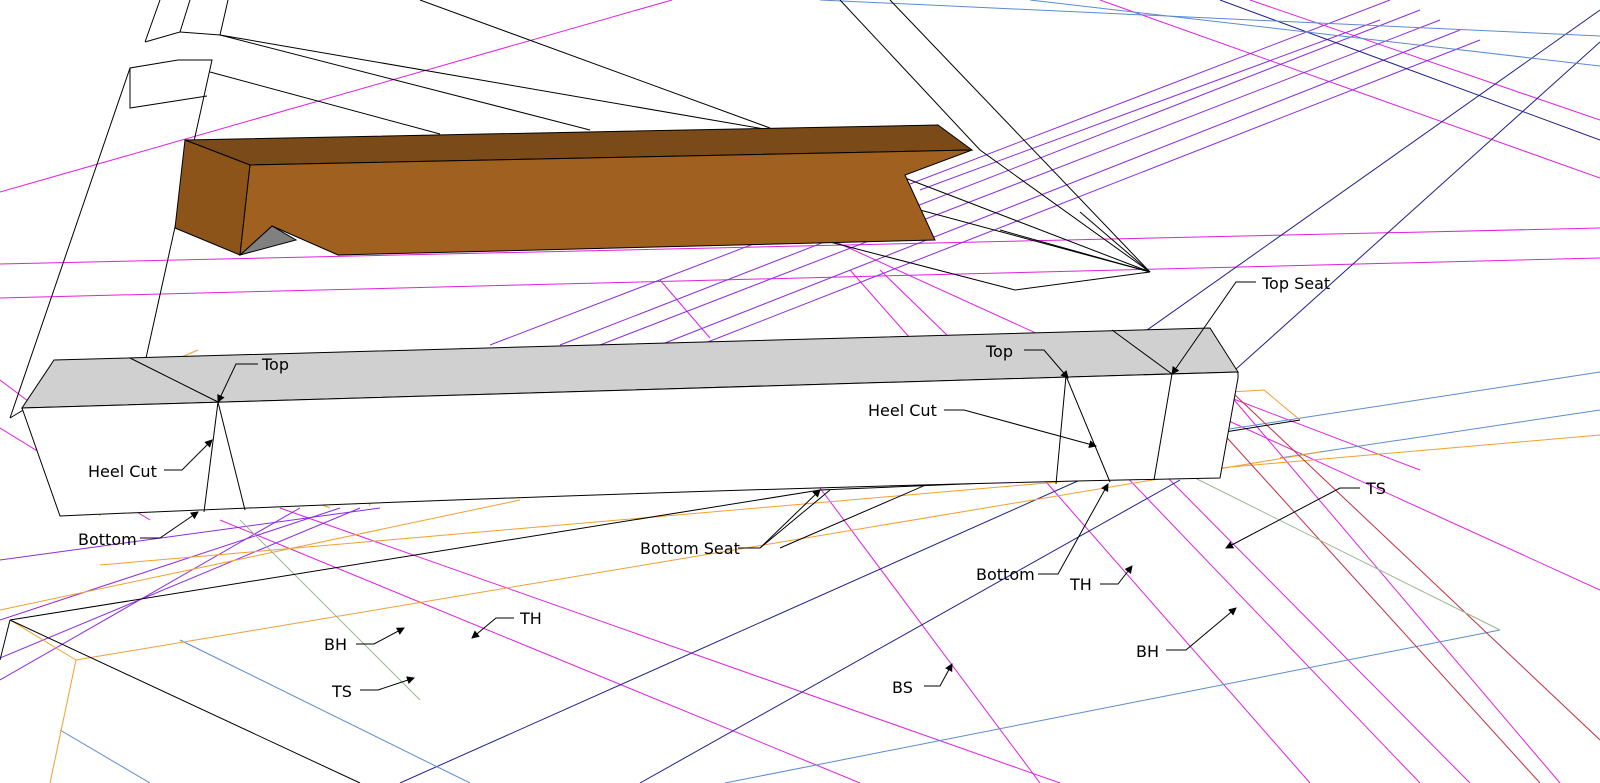  I want to click on label-text-heel-cut-right: Heel Cut, so click(902, 410).